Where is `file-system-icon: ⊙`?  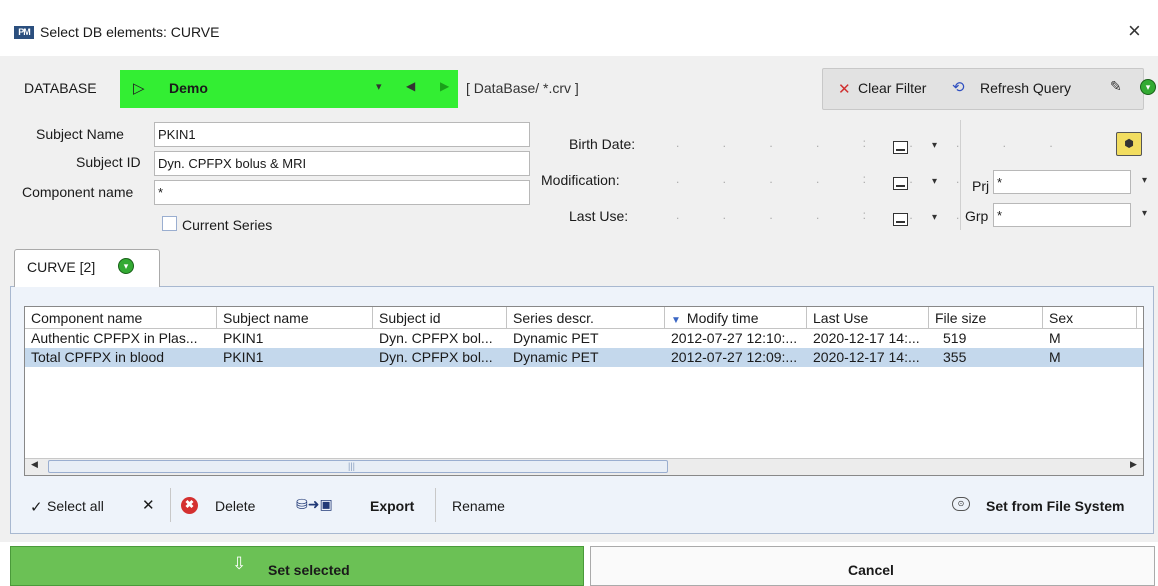 file-system-icon: ⊙ is located at coordinates (961, 504).